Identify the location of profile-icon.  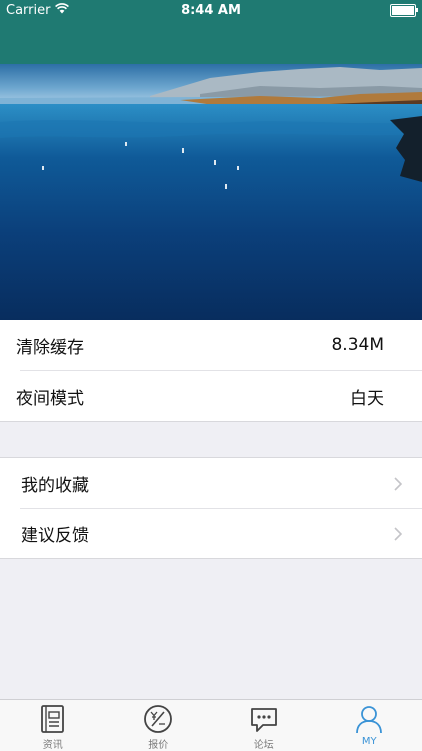
(369, 719).